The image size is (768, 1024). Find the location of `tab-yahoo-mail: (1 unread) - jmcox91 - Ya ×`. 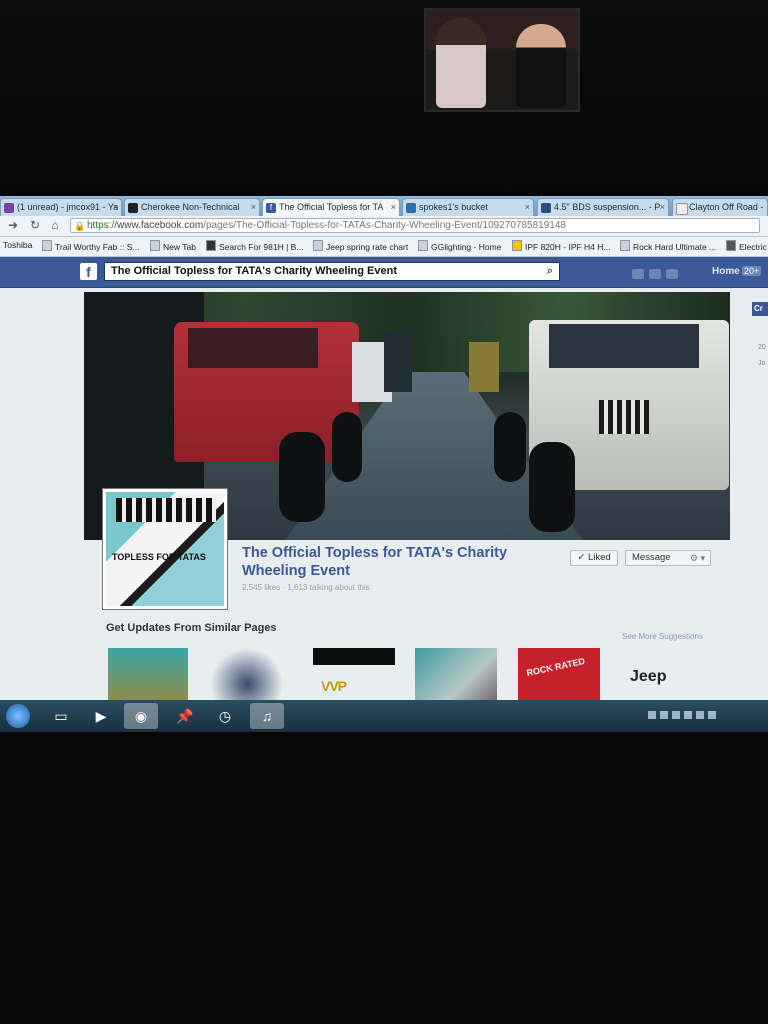

tab-yahoo-mail: (1 unread) - jmcox91 - Ya × is located at coordinates (61, 207).